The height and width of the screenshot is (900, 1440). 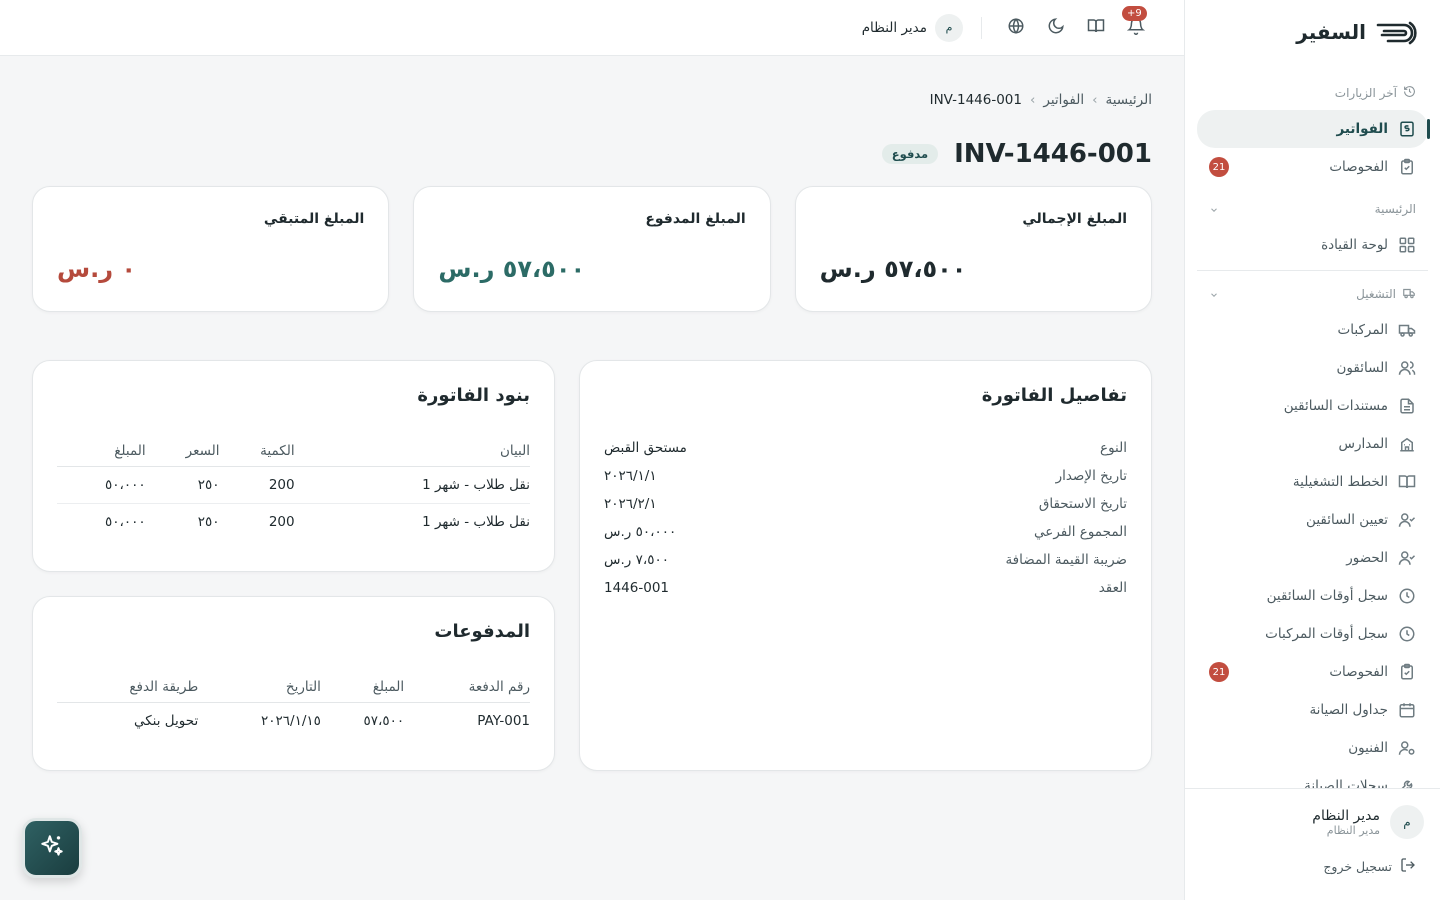 I want to click on column-header: البيان, so click(x=412, y=451).